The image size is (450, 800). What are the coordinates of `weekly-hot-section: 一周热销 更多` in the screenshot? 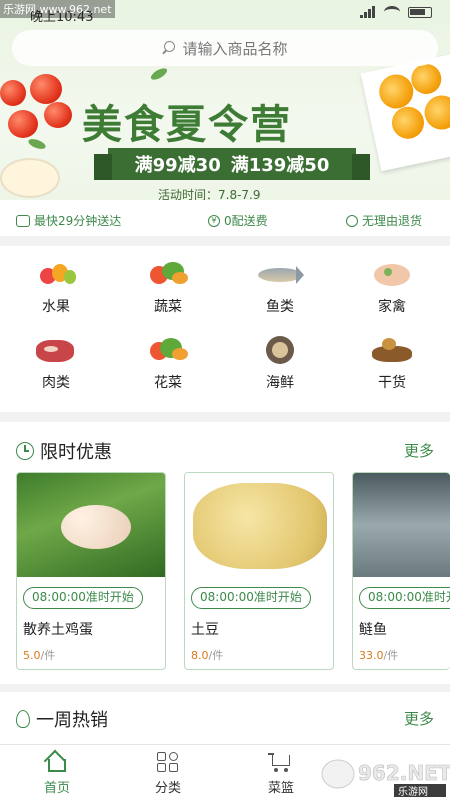 It's located at (225, 718).